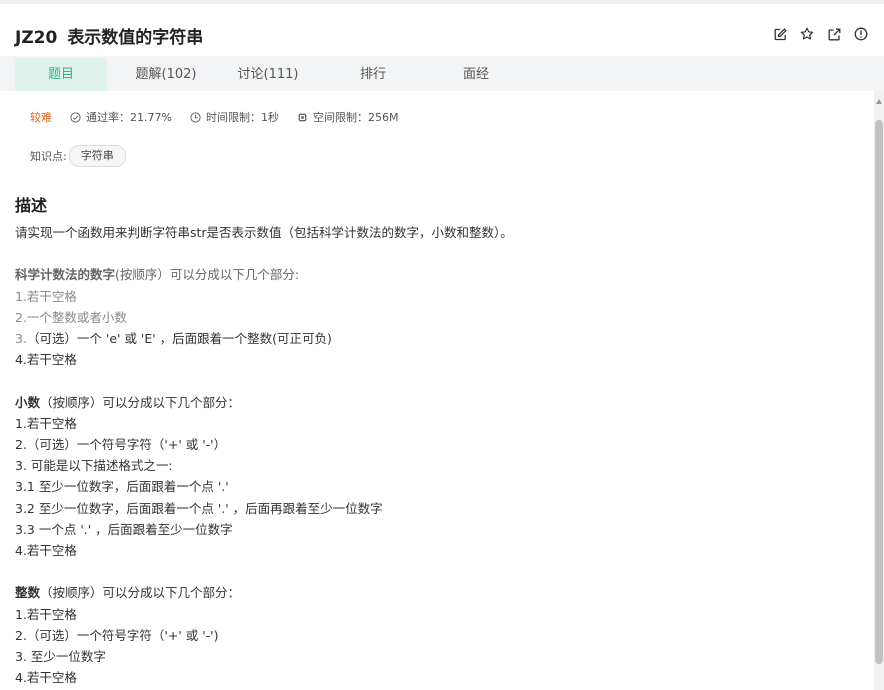 The width and height of the screenshot is (884, 690). What do you see at coordinates (780, 34) in the screenshot?
I see `edit-icon` at bounding box center [780, 34].